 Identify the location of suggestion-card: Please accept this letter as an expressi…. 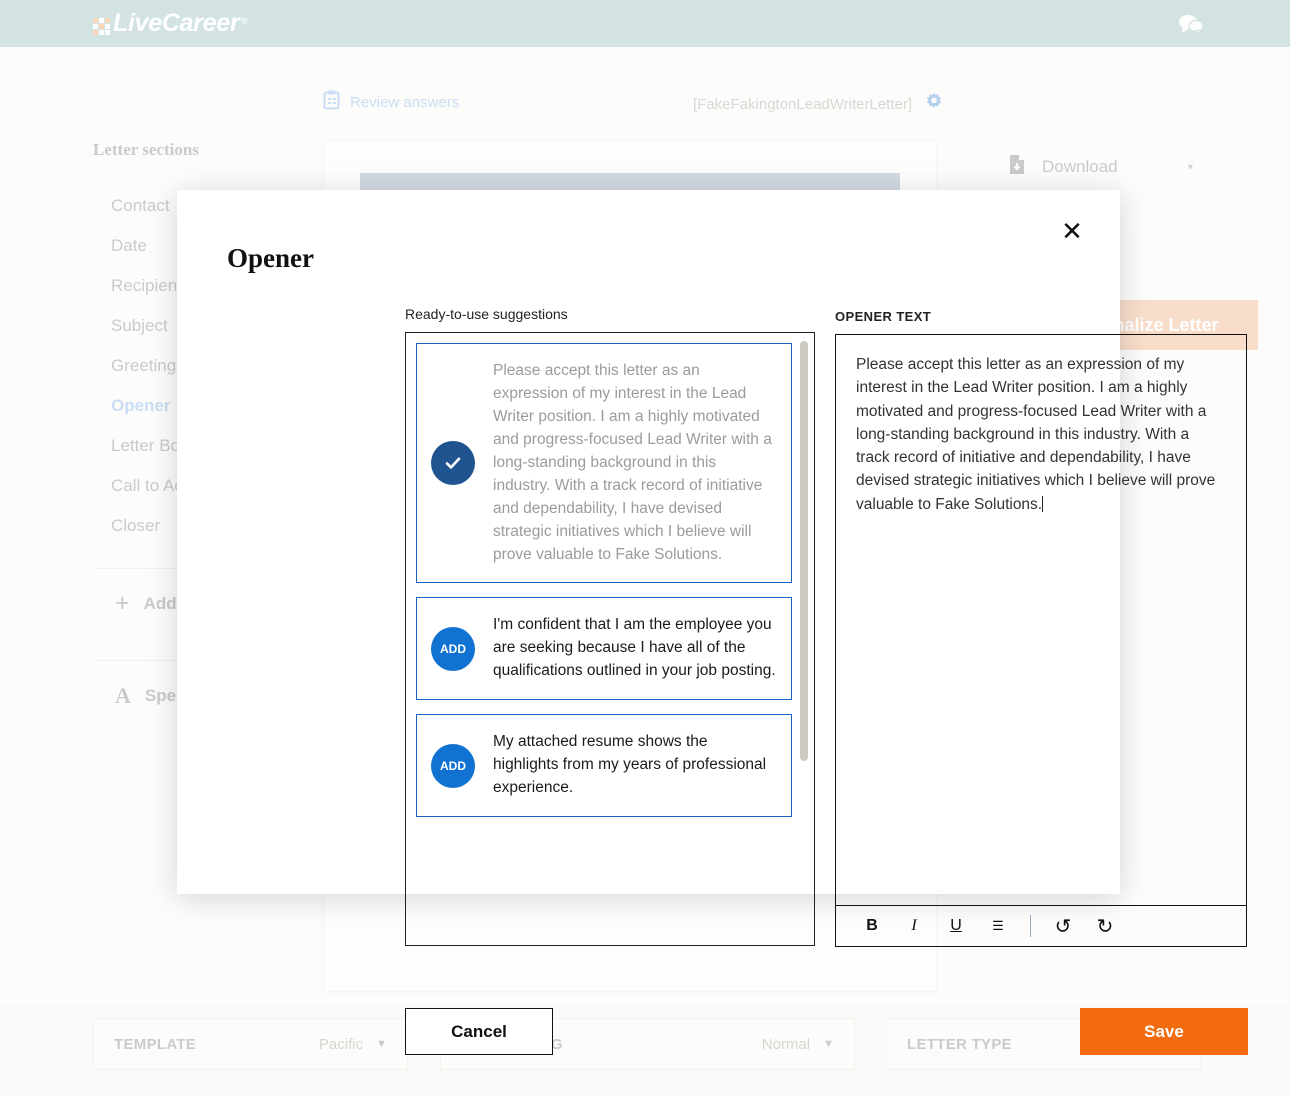
(604, 463).